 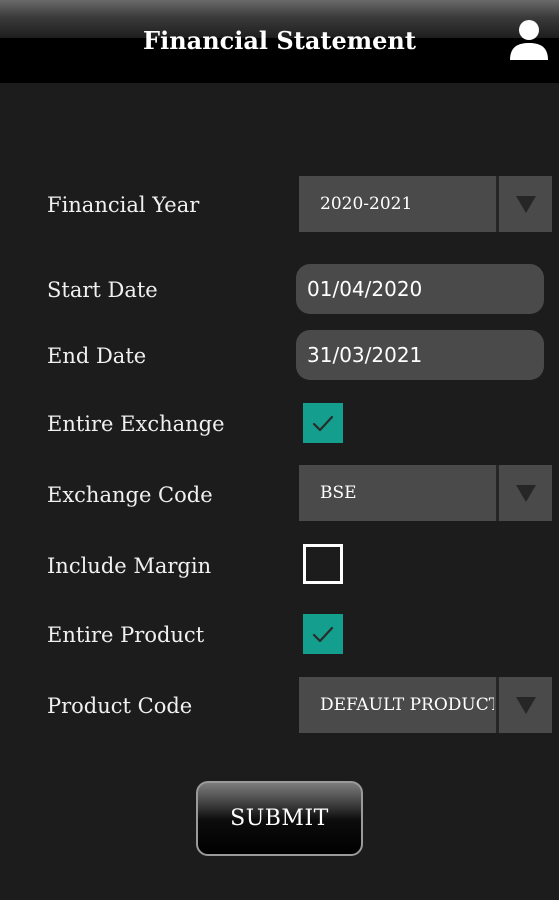 What do you see at coordinates (425, 204) in the screenshot?
I see `financial-year-select: 2020-2021` at bounding box center [425, 204].